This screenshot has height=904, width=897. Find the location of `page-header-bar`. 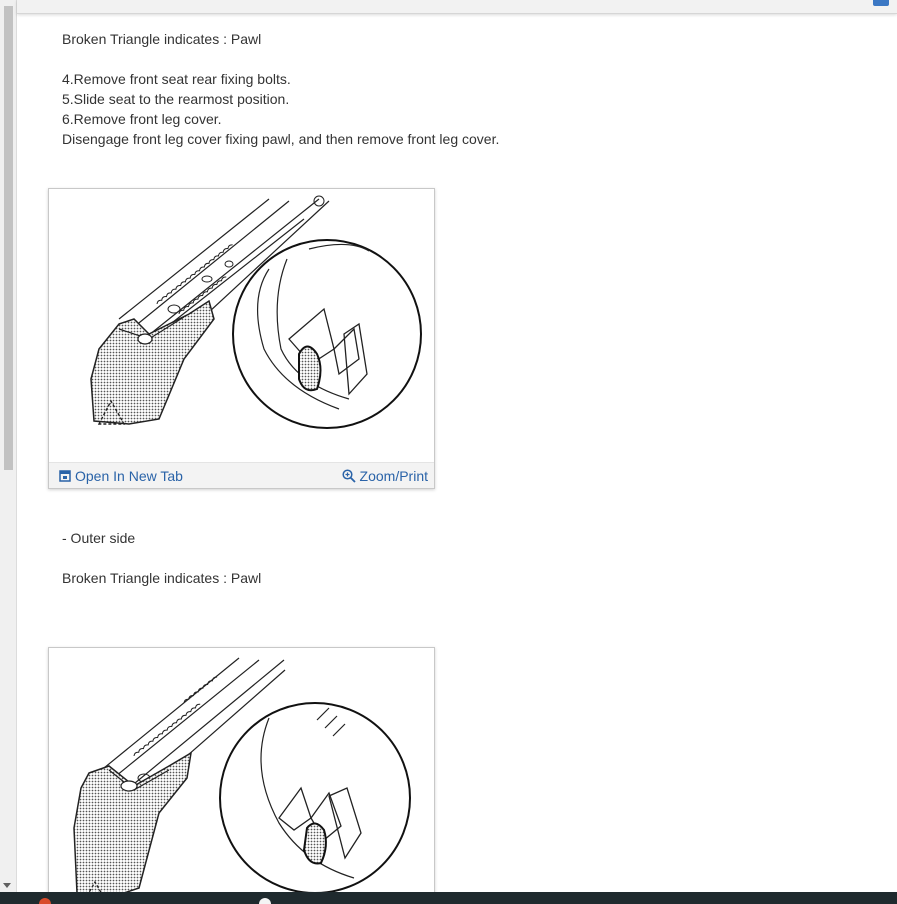

page-header-bar is located at coordinates (457, 7).